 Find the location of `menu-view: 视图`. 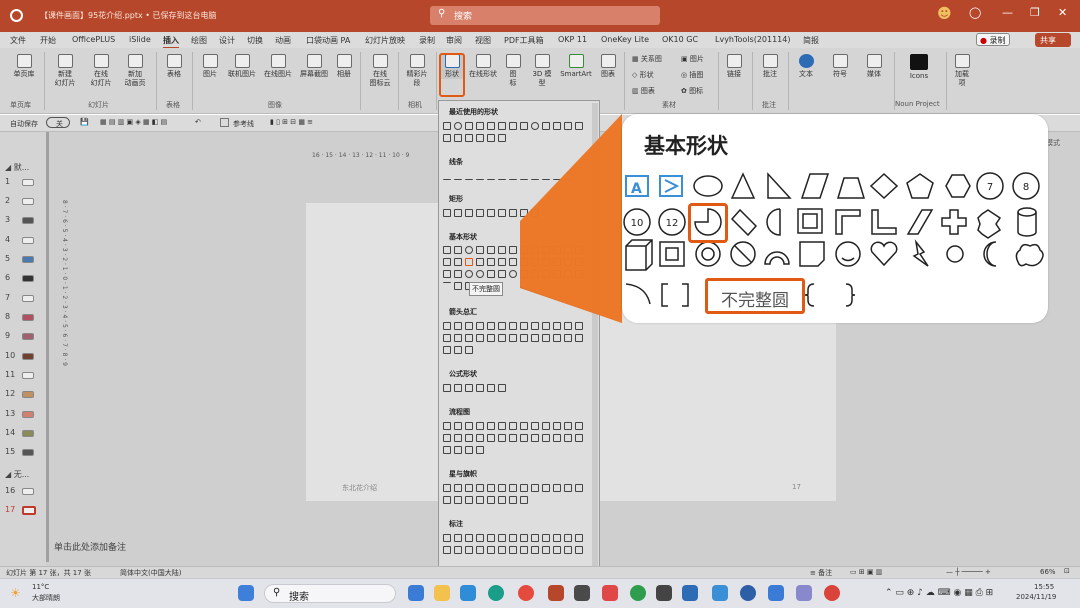

menu-view: 视图 is located at coordinates (483, 40).